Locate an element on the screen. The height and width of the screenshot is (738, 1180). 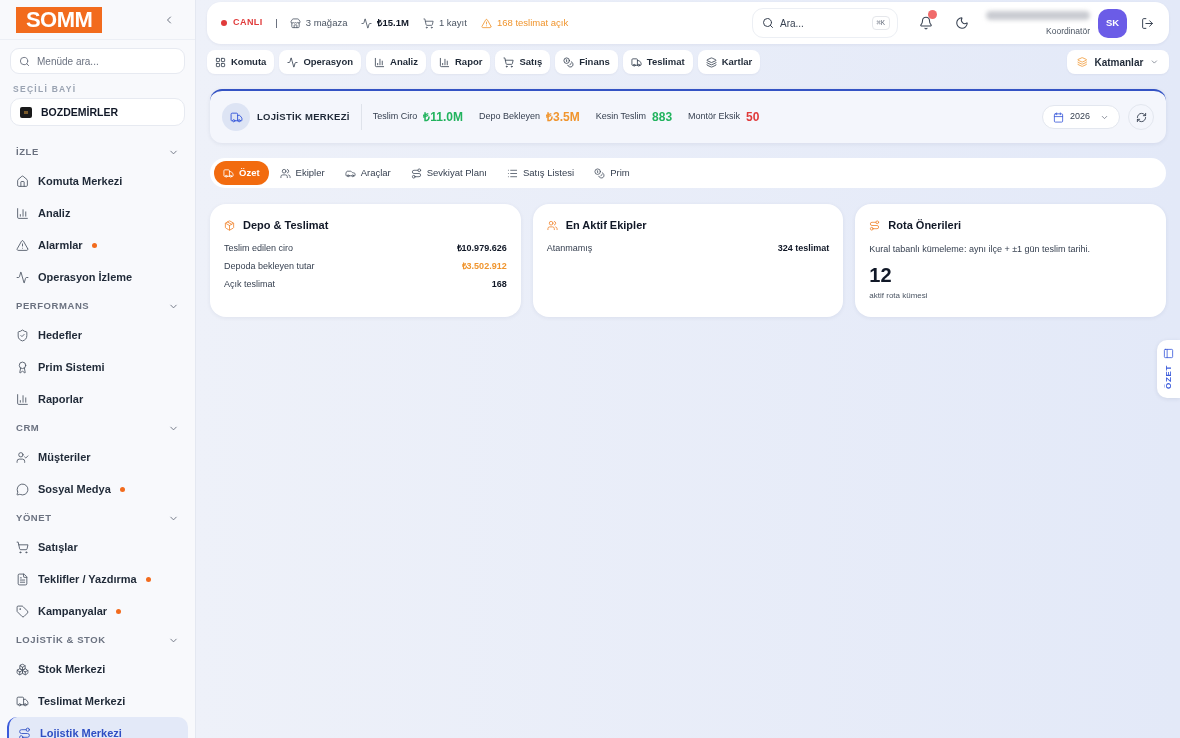
logo: SOMM is located at coordinates (59, 19).